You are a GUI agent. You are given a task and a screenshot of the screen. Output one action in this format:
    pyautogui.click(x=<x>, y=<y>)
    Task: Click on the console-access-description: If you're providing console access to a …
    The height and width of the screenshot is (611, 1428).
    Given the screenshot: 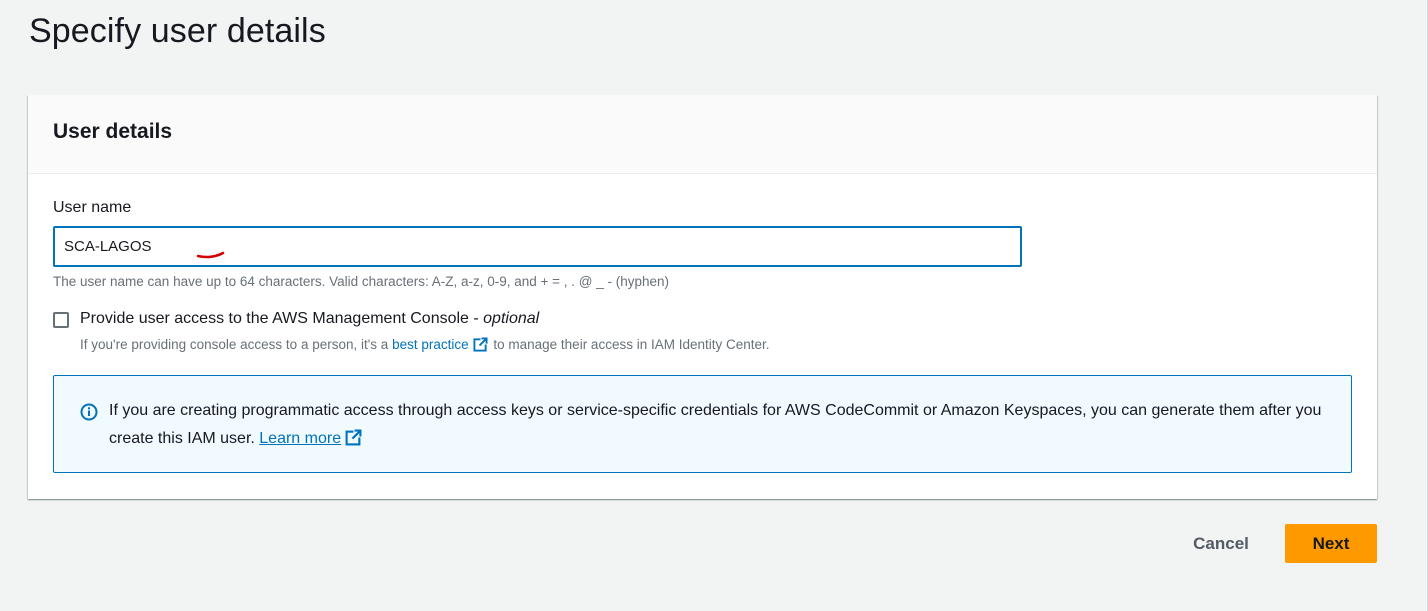 What is the action you would take?
    pyautogui.click(x=425, y=344)
    